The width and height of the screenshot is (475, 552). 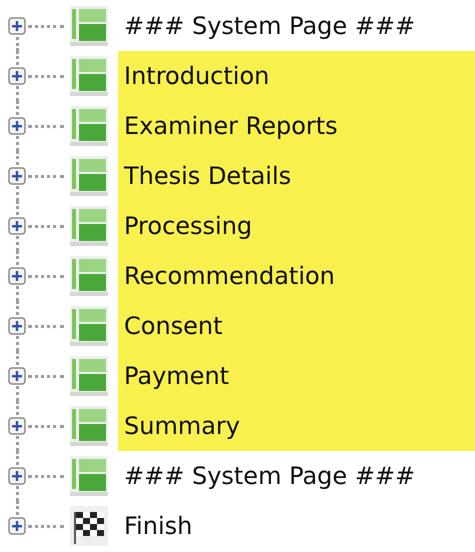 What do you see at coordinates (231, 126) in the screenshot?
I see `tree-item-label: Examiner Reports` at bounding box center [231, 126].